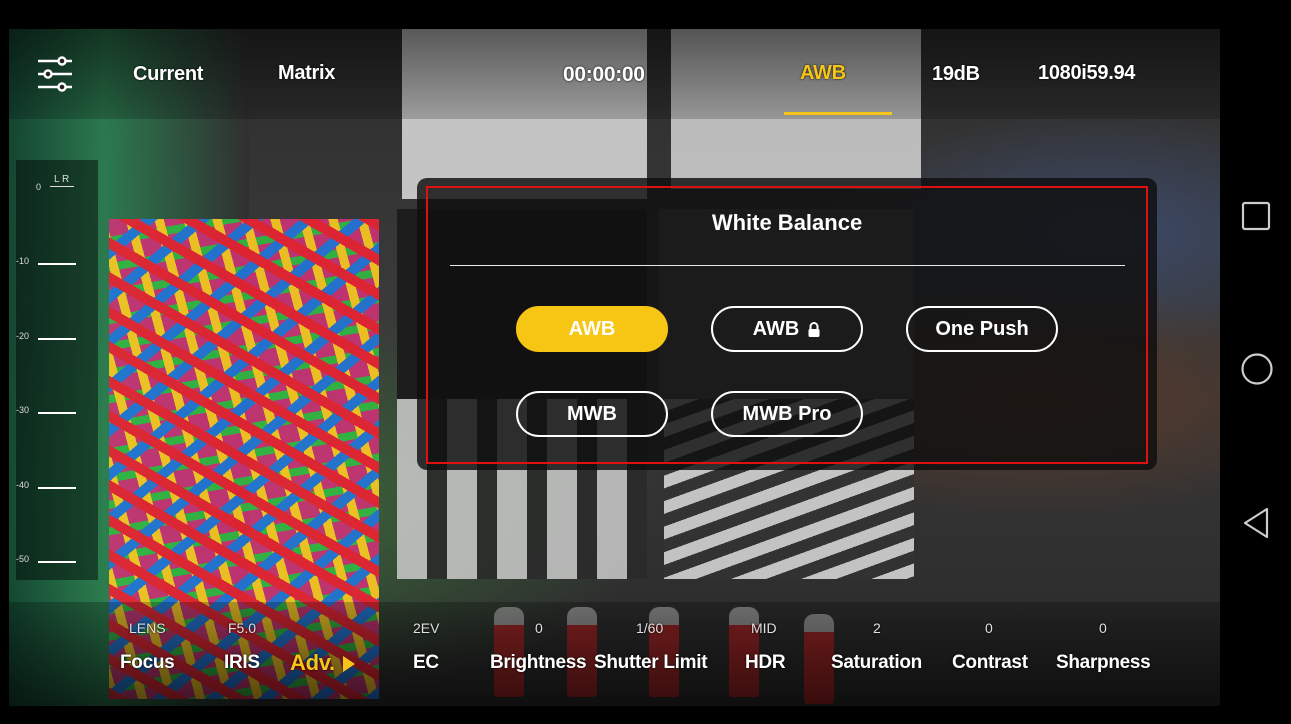  I want to click on white-balance-status: AWB, so click(823, 73).